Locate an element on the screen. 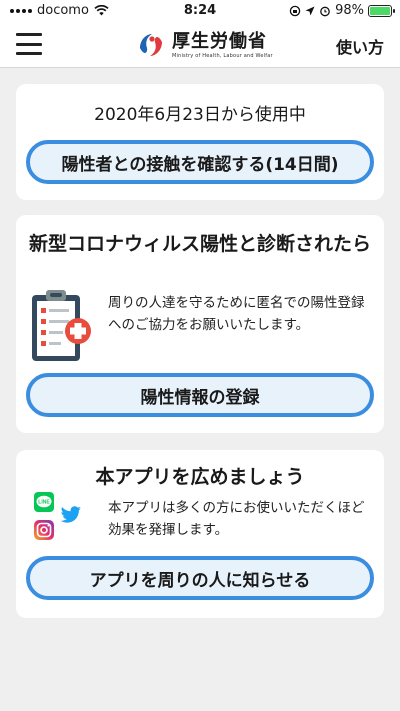 This screenshot has height=711, width=400. logo-text: 厚生労働省 is located at coordinates (219, 41).